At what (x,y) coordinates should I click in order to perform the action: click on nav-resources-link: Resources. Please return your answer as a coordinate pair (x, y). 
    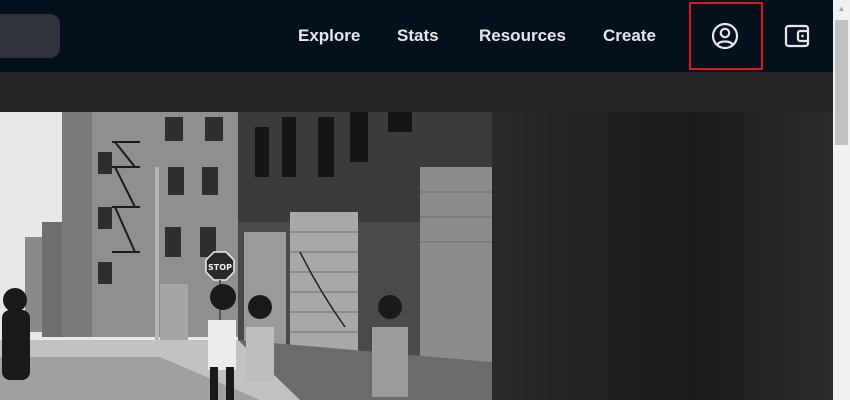
    Looking at the image, I should click on (522, 36).